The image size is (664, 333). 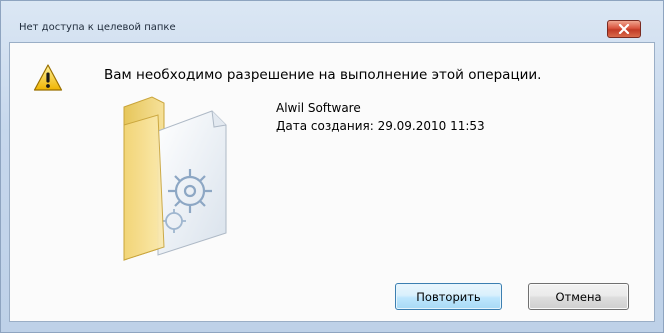 I want to click on window-title: Нет доступа к целевой папке, so click(x=97, y=27).